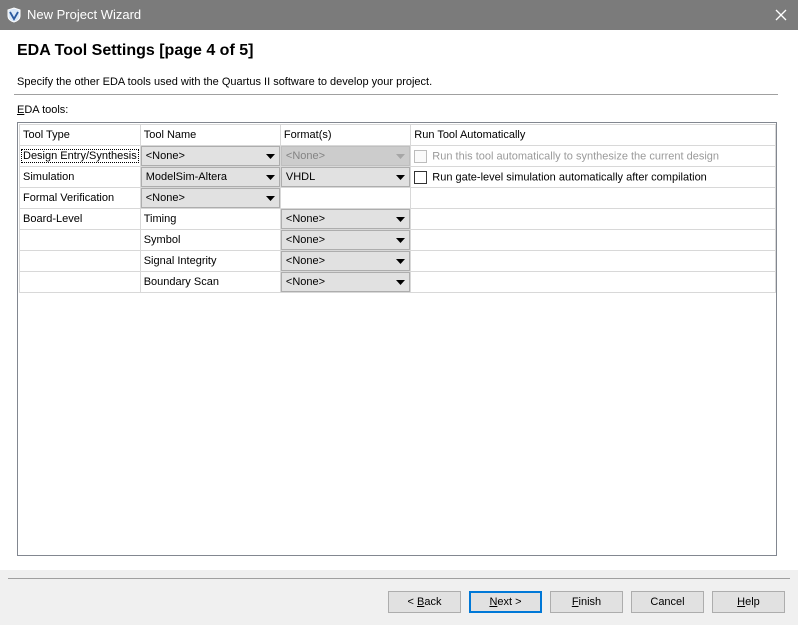 This screenshot has width=798, height=625. I want to click on back-button: < Back, so click(424, 602).